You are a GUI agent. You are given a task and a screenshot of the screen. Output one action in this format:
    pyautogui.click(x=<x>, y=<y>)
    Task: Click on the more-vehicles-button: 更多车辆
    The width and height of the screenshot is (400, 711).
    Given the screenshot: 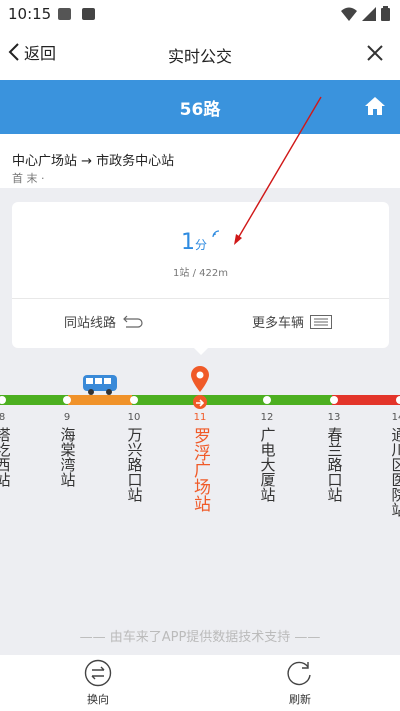 What is the action you would take?
    pyautogui.click(x=292, y=321)
    